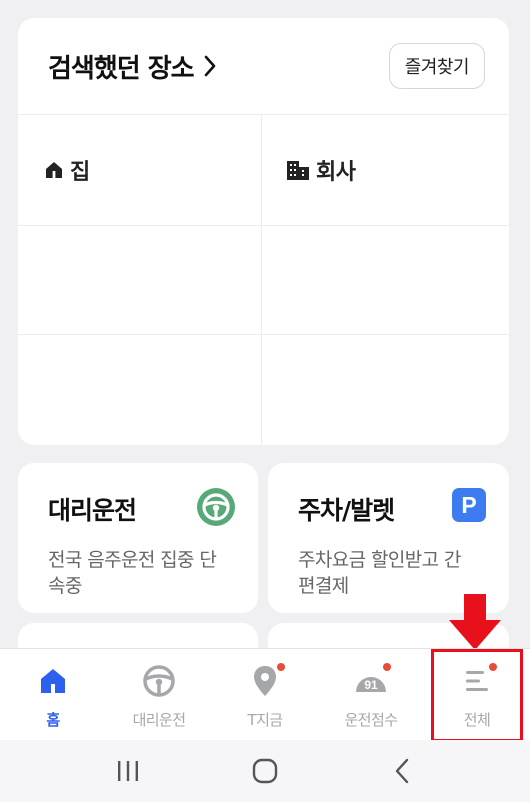 The width and height of the screenshot is (530, 802). What do you see at coordinates (53, 720) in the screenshot?
I see `nav-label: 홈` at bounding box center [53, 720].